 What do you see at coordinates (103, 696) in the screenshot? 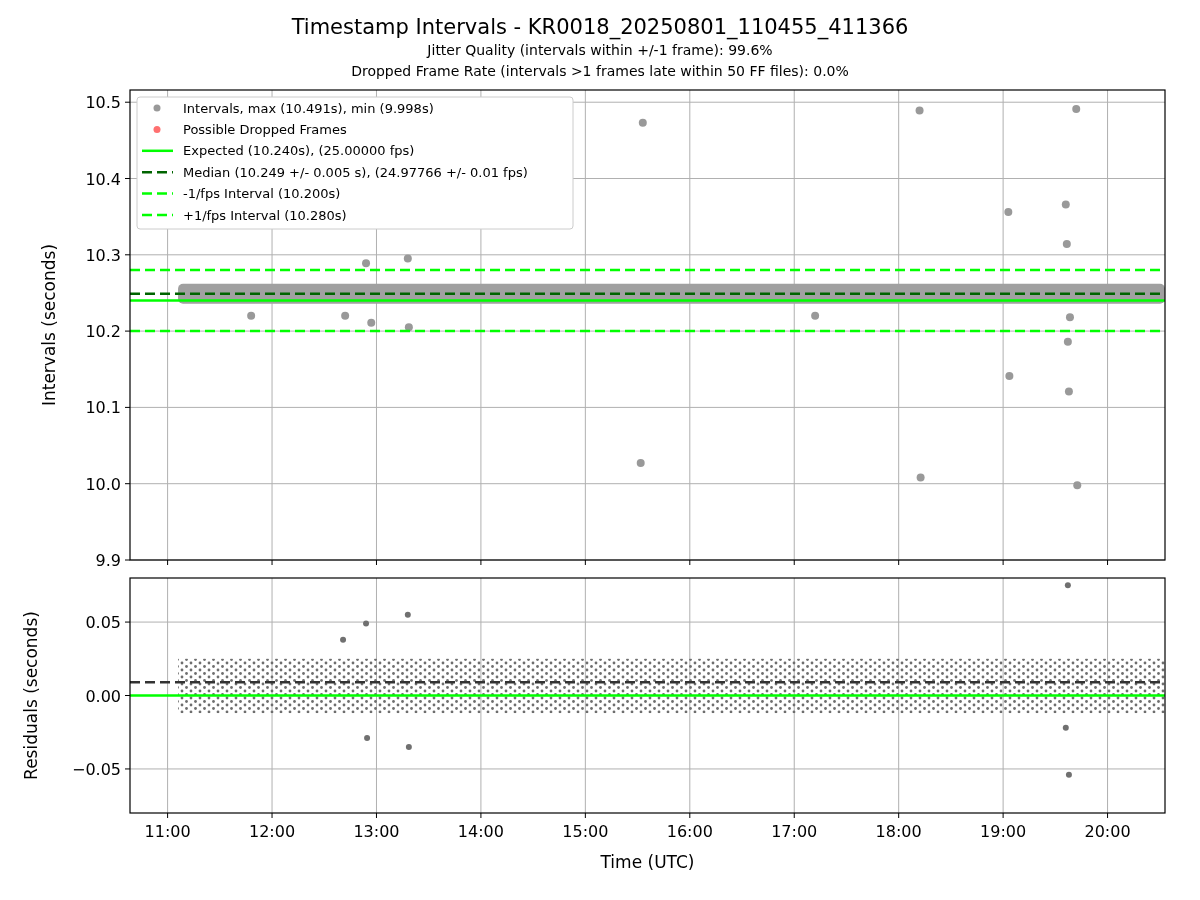
I see `tick-label: 0.00` at bounding box center [103, 696].